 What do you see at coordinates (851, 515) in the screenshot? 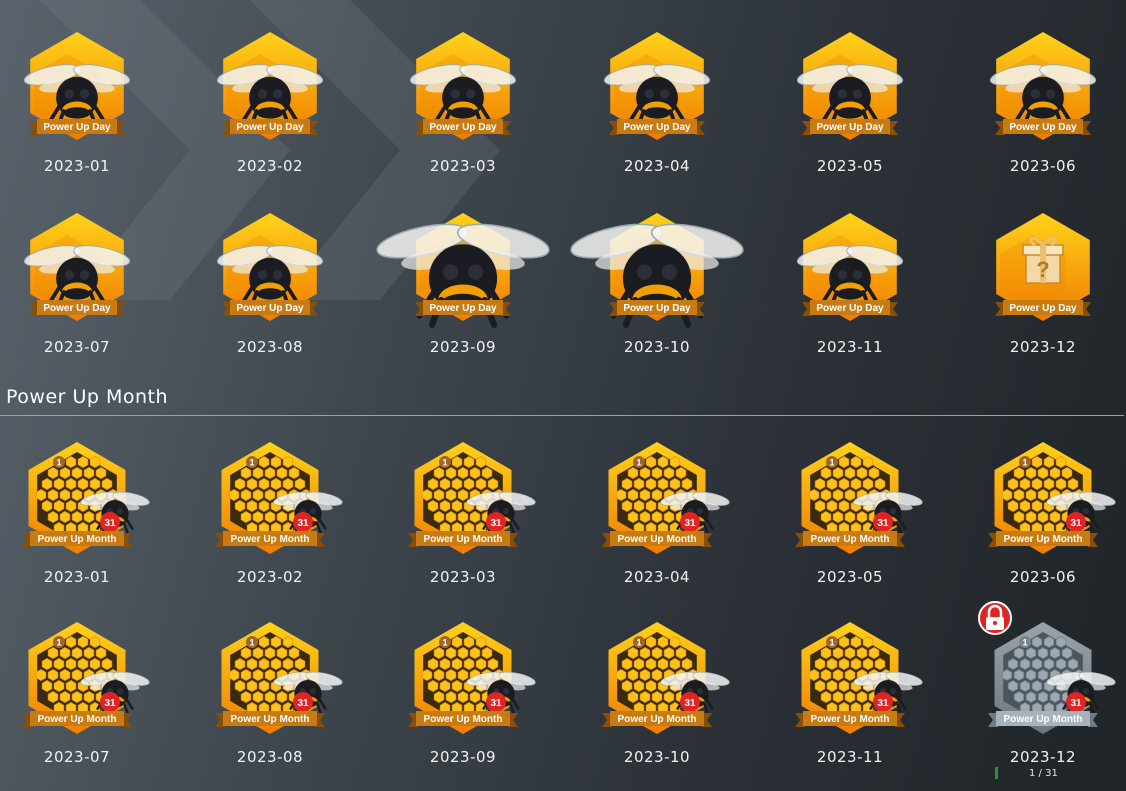
I see `power-up-month-badge: 1 31 Power Up Month 2023-05` at bounding box center [851, 515].